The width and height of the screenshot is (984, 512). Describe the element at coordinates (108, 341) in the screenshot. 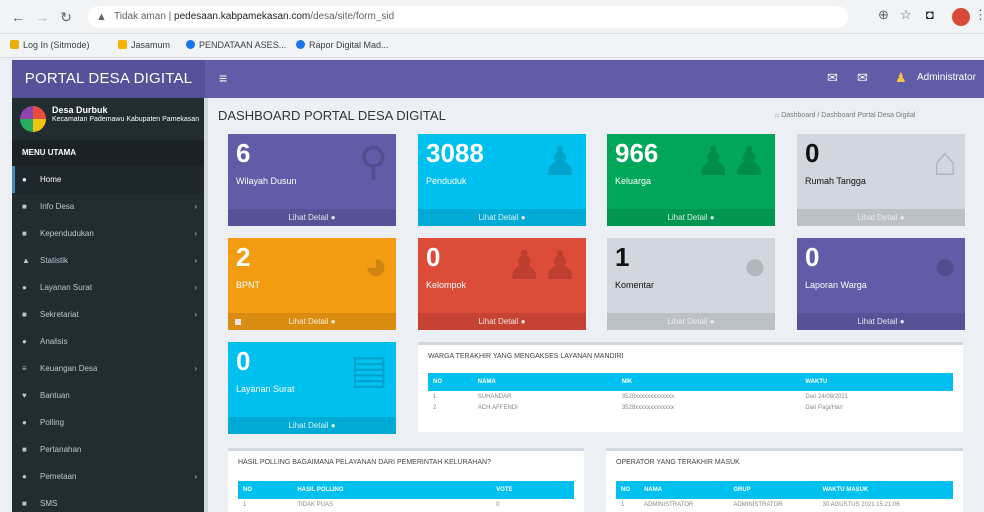

I see `sidebar-item: ● Analisis` at that location.